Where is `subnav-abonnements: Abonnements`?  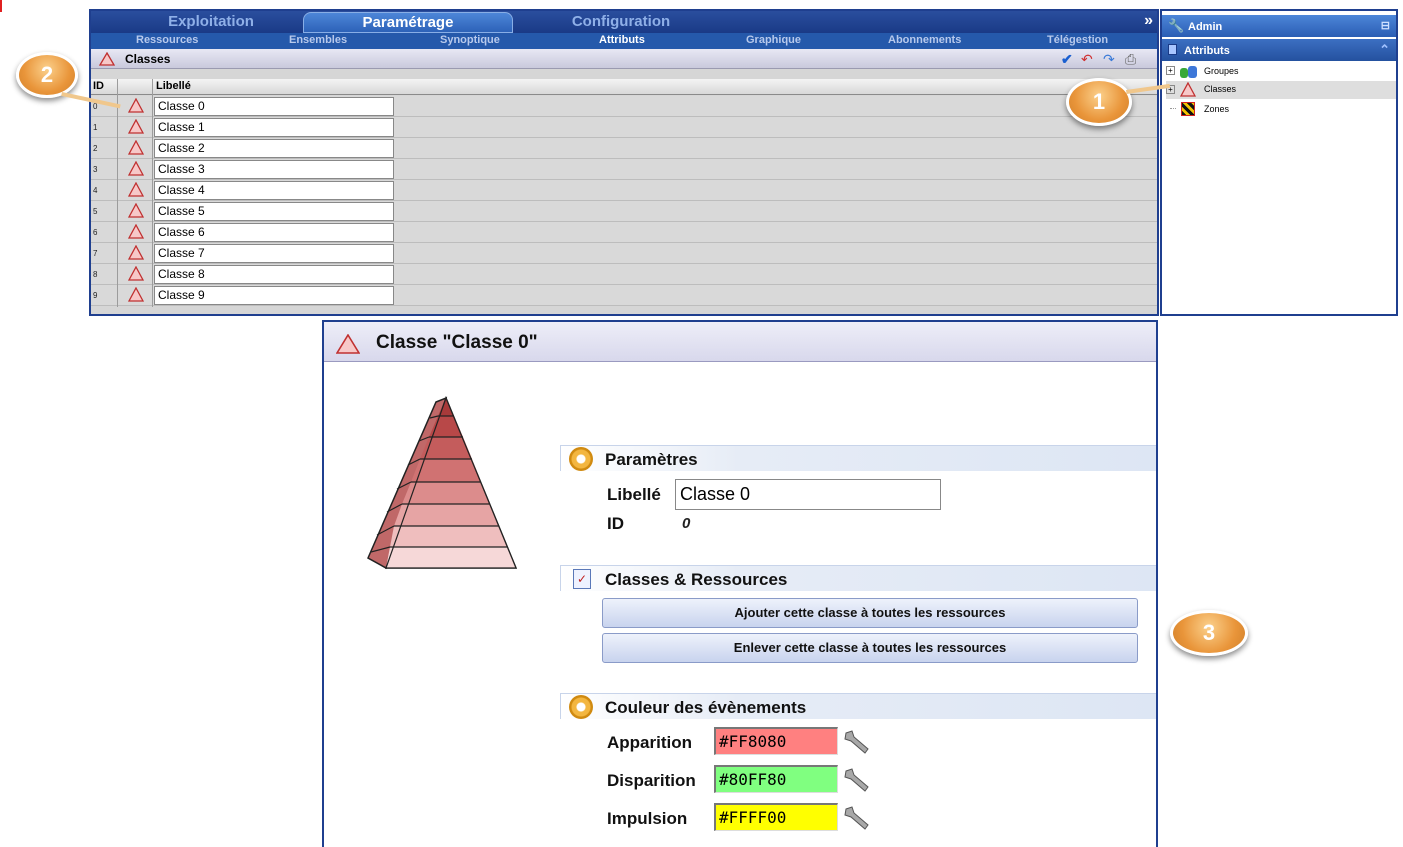
subnav-abonnements: Abonnements is located at coordinates (924, 40).